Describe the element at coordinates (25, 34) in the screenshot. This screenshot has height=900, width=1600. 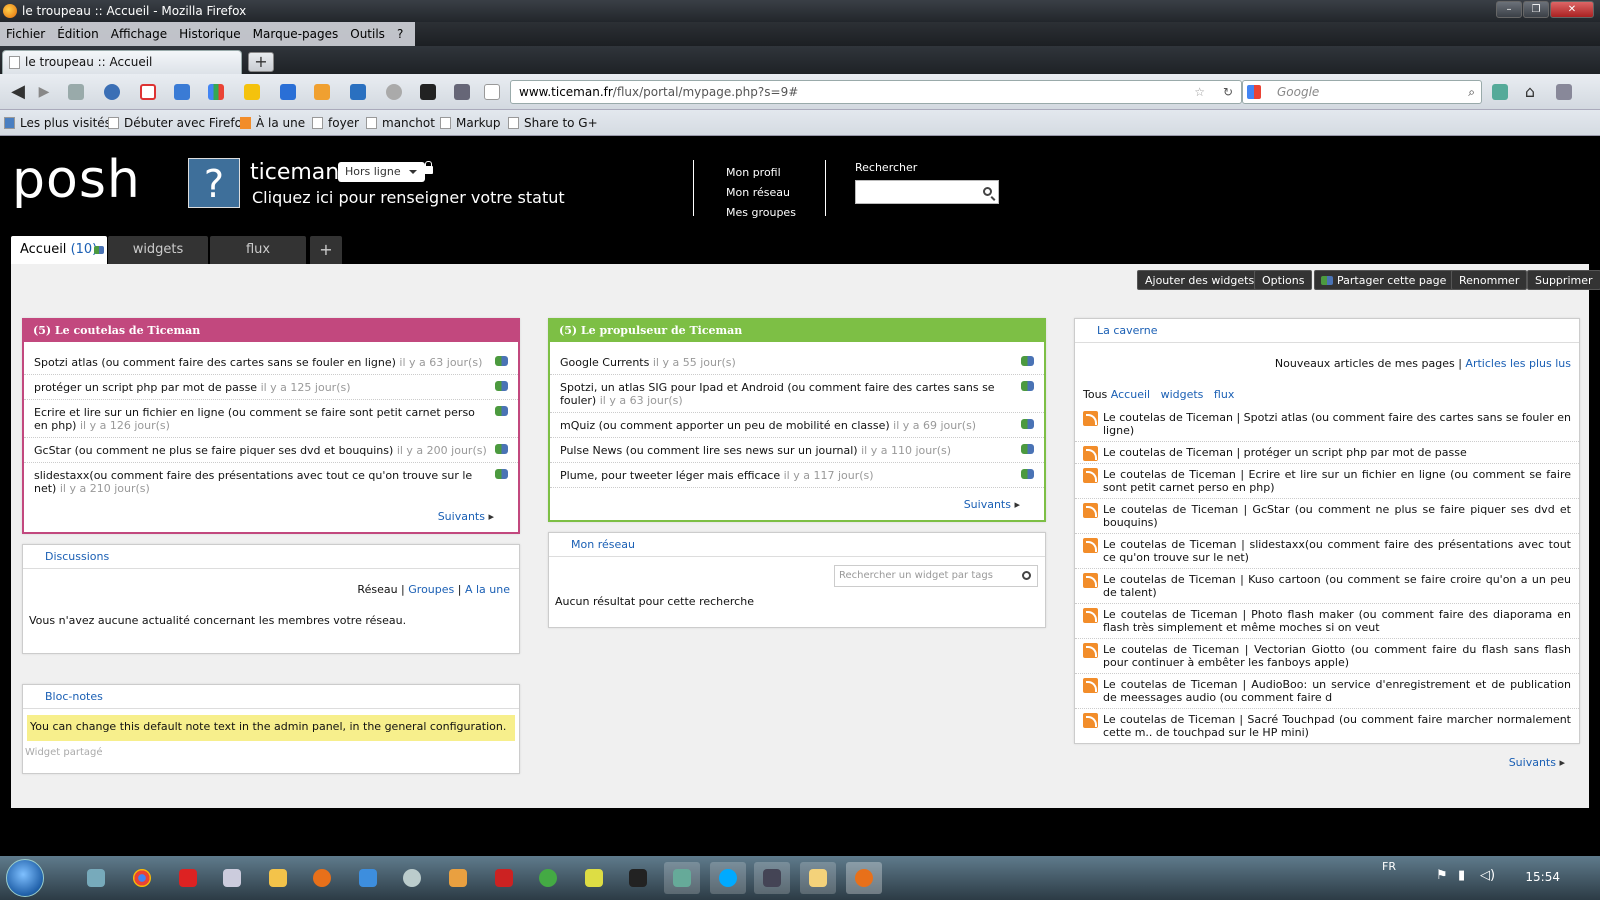
I see `menu-fichier: Fichier` at that location.